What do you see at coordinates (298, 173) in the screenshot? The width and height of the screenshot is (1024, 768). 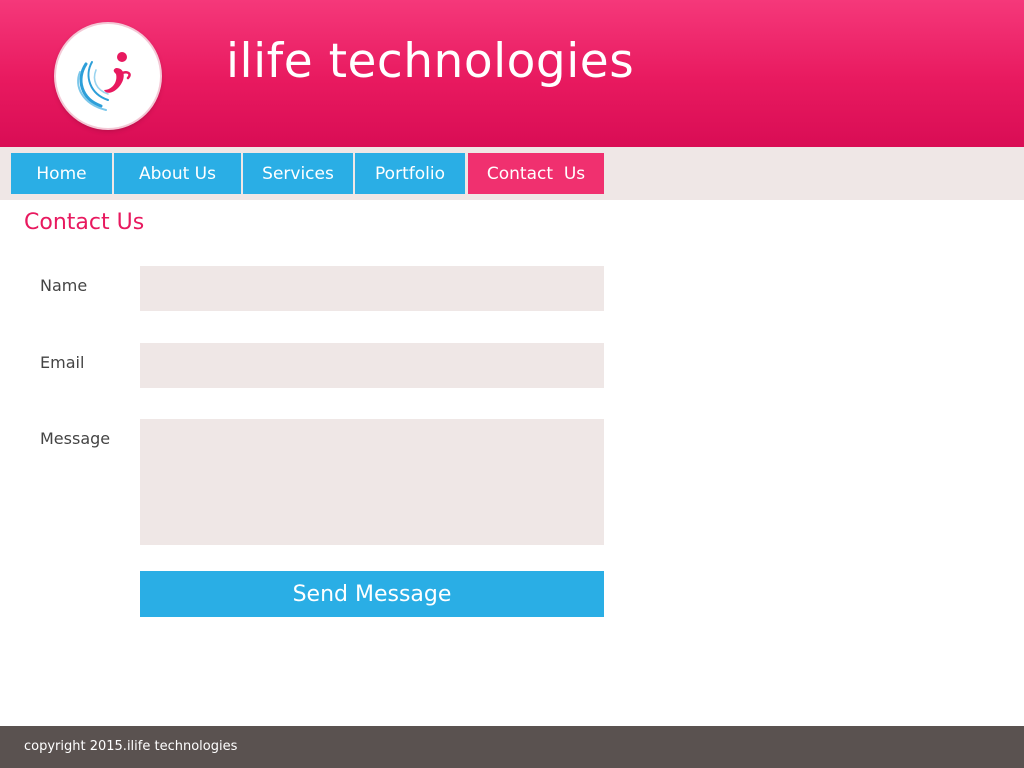 I see `nav-item-services: Services` at bounding box center [298, 173].